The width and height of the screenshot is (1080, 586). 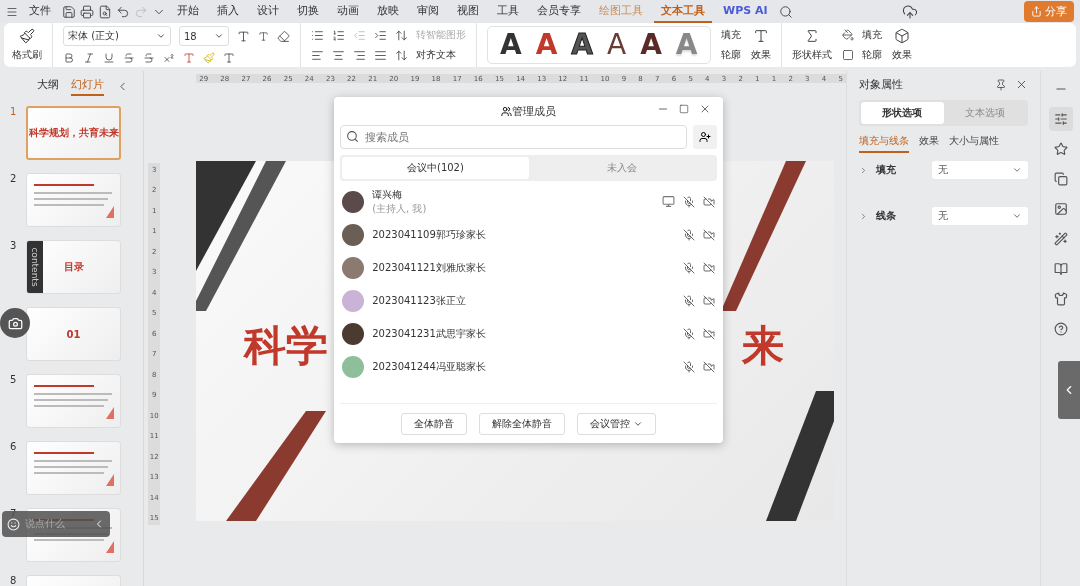 I want to click on font-size-dropdown: 18, so click(x=204, y=36).